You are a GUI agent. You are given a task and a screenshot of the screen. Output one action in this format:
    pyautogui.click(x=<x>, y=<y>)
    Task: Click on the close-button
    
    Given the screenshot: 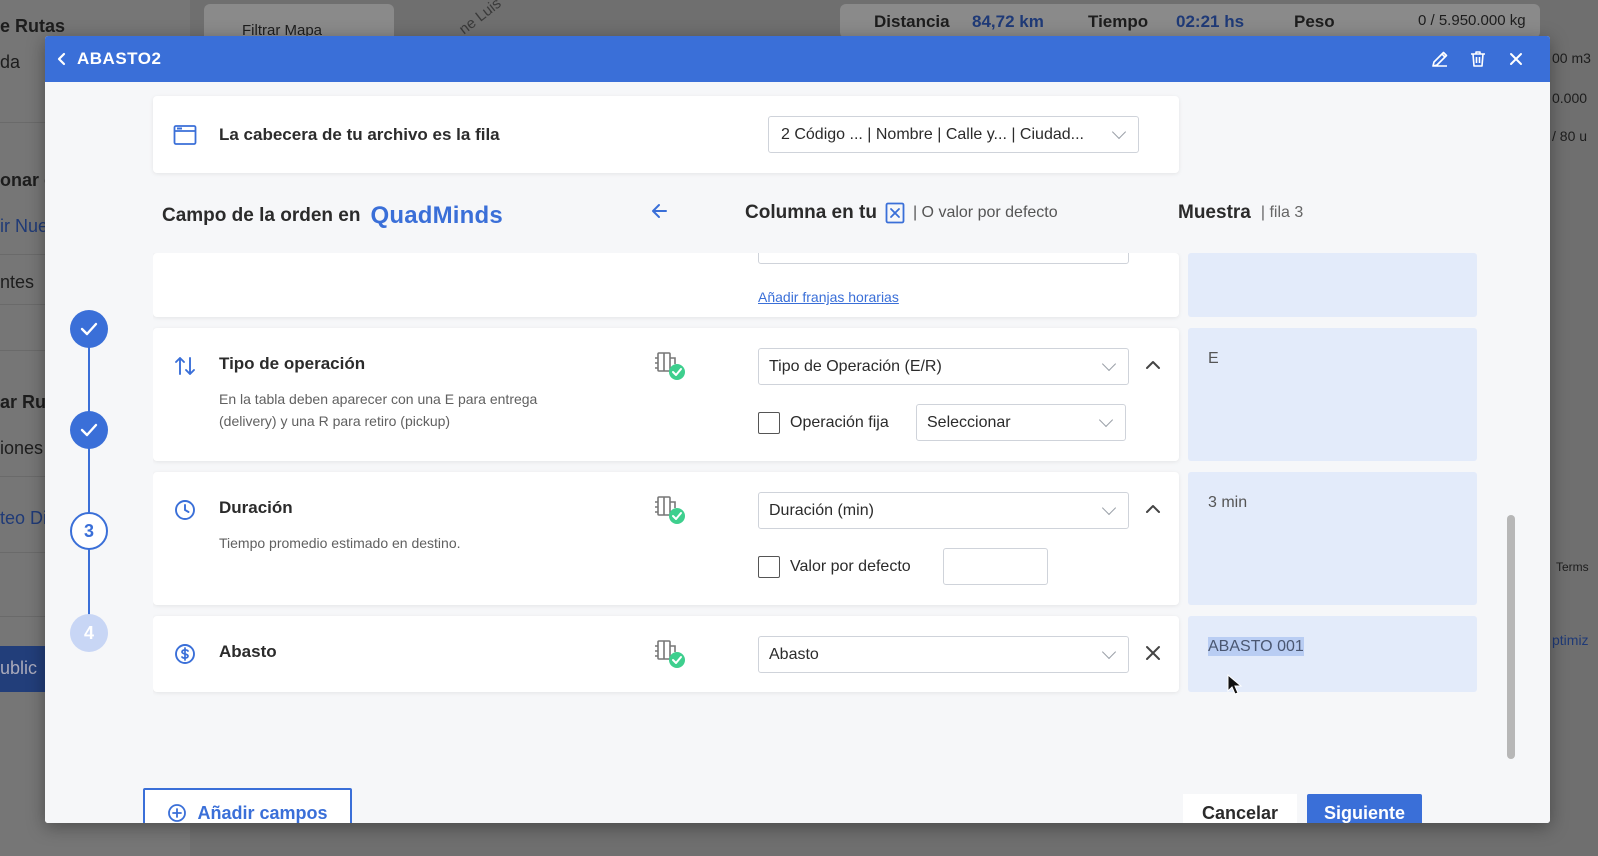 What is the action you would take?
    pyautogui.click(x=1516, y=59)
    